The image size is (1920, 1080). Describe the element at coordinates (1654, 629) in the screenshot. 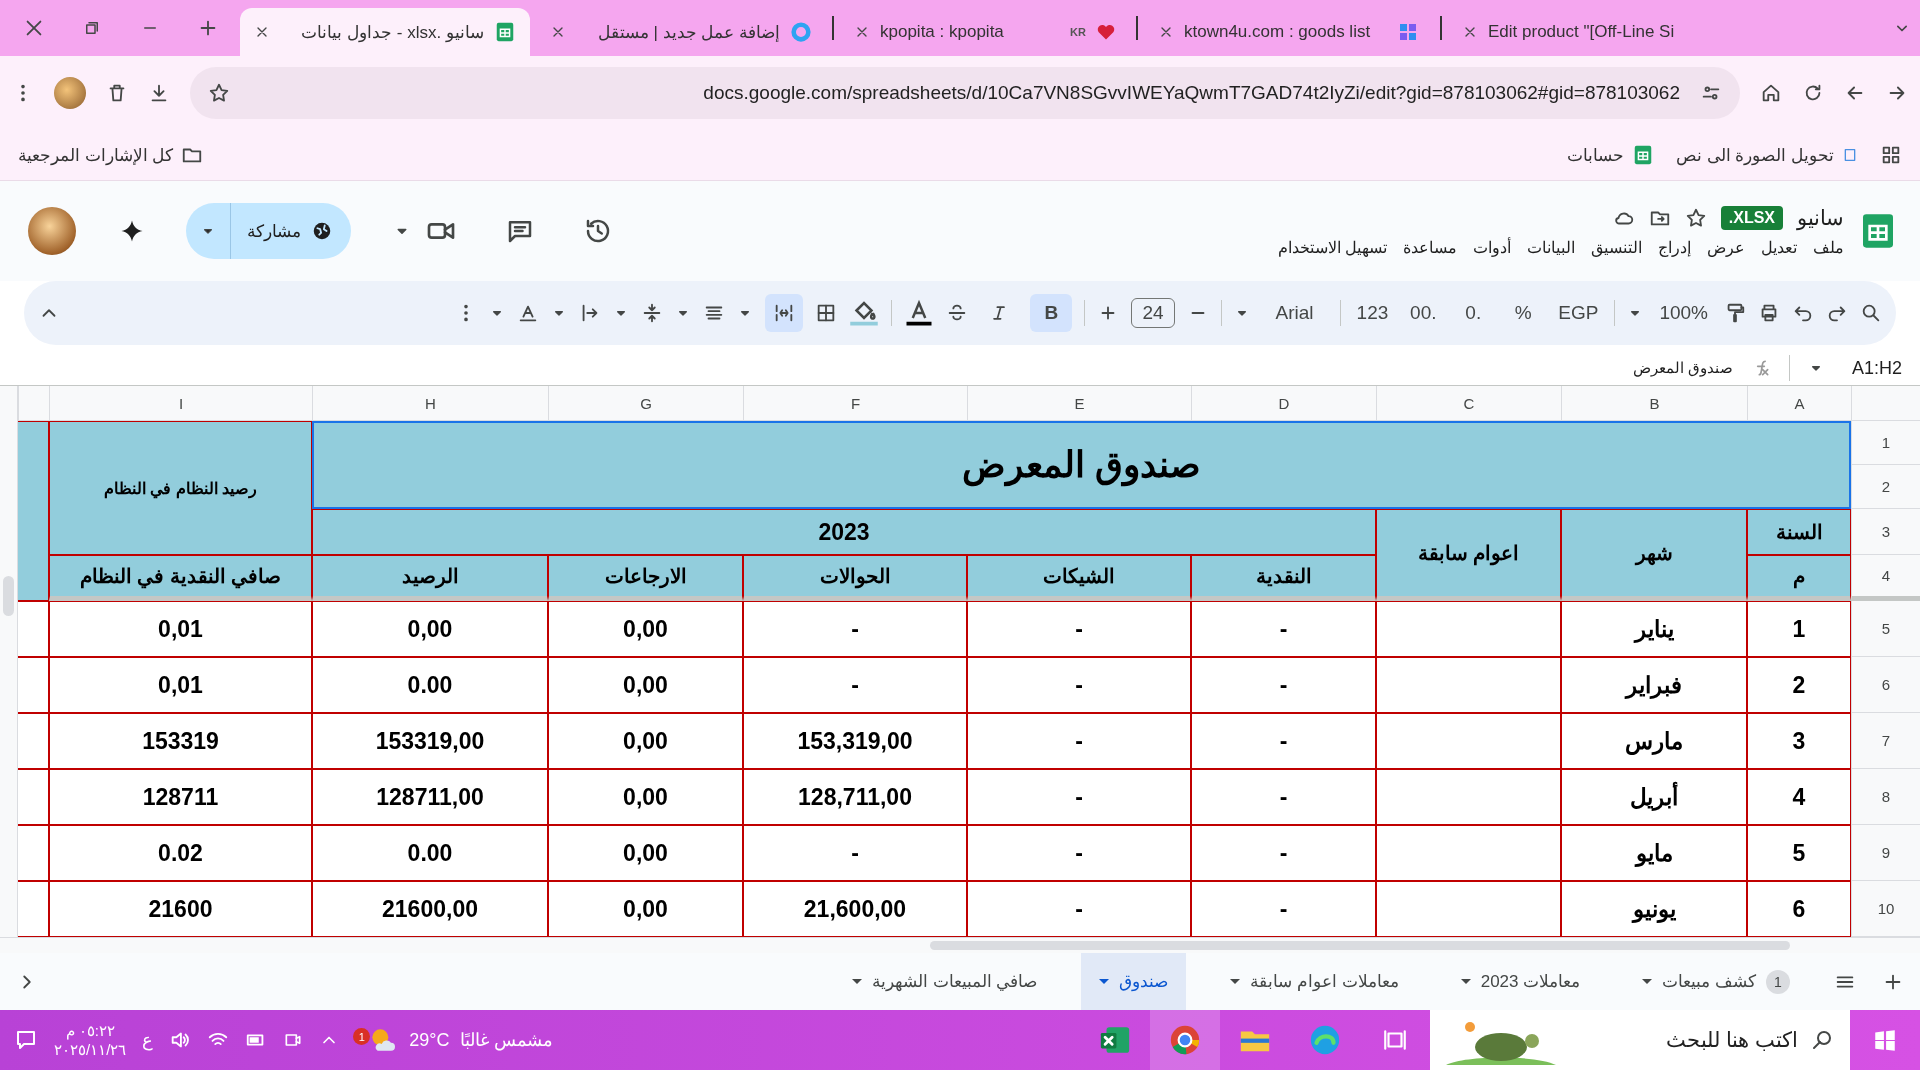

I see `table-cell: يناير` at that location.